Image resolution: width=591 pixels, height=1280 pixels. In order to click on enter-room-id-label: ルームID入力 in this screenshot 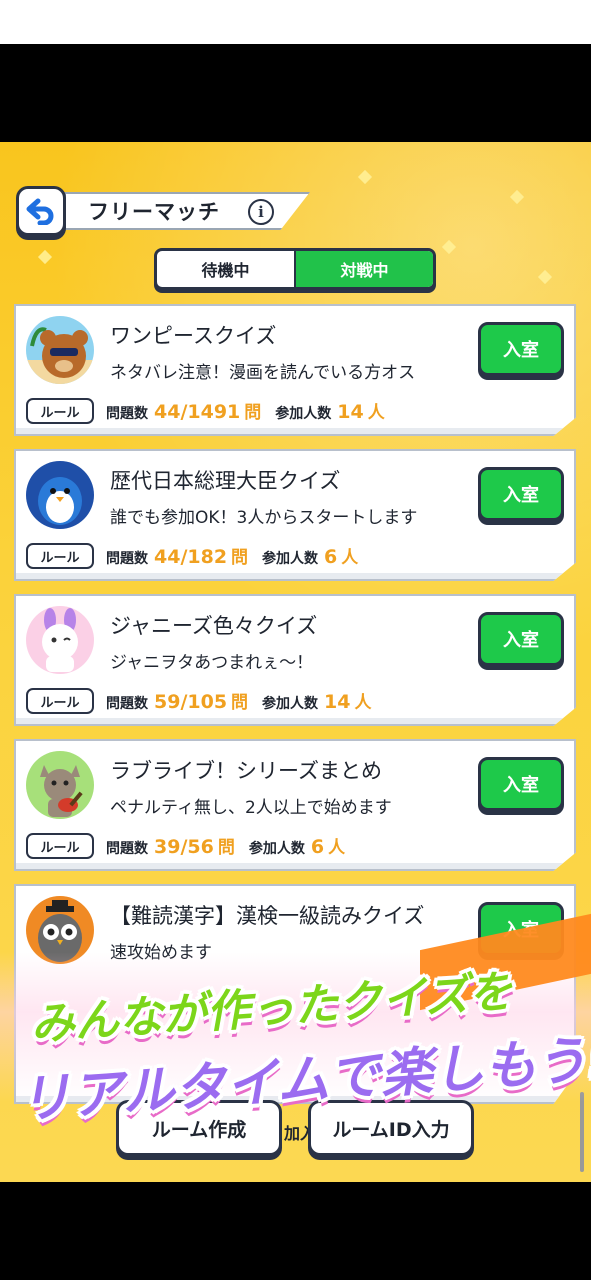, I will do `click(391, 1129)`.